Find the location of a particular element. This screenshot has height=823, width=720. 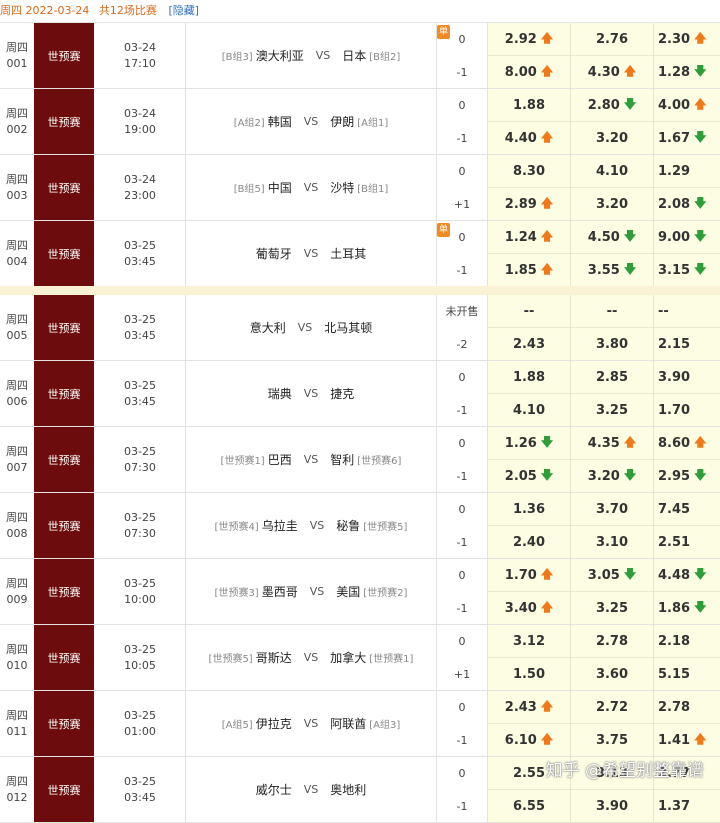

hide-link: [隐藏] is located at coordinates (183, 10).